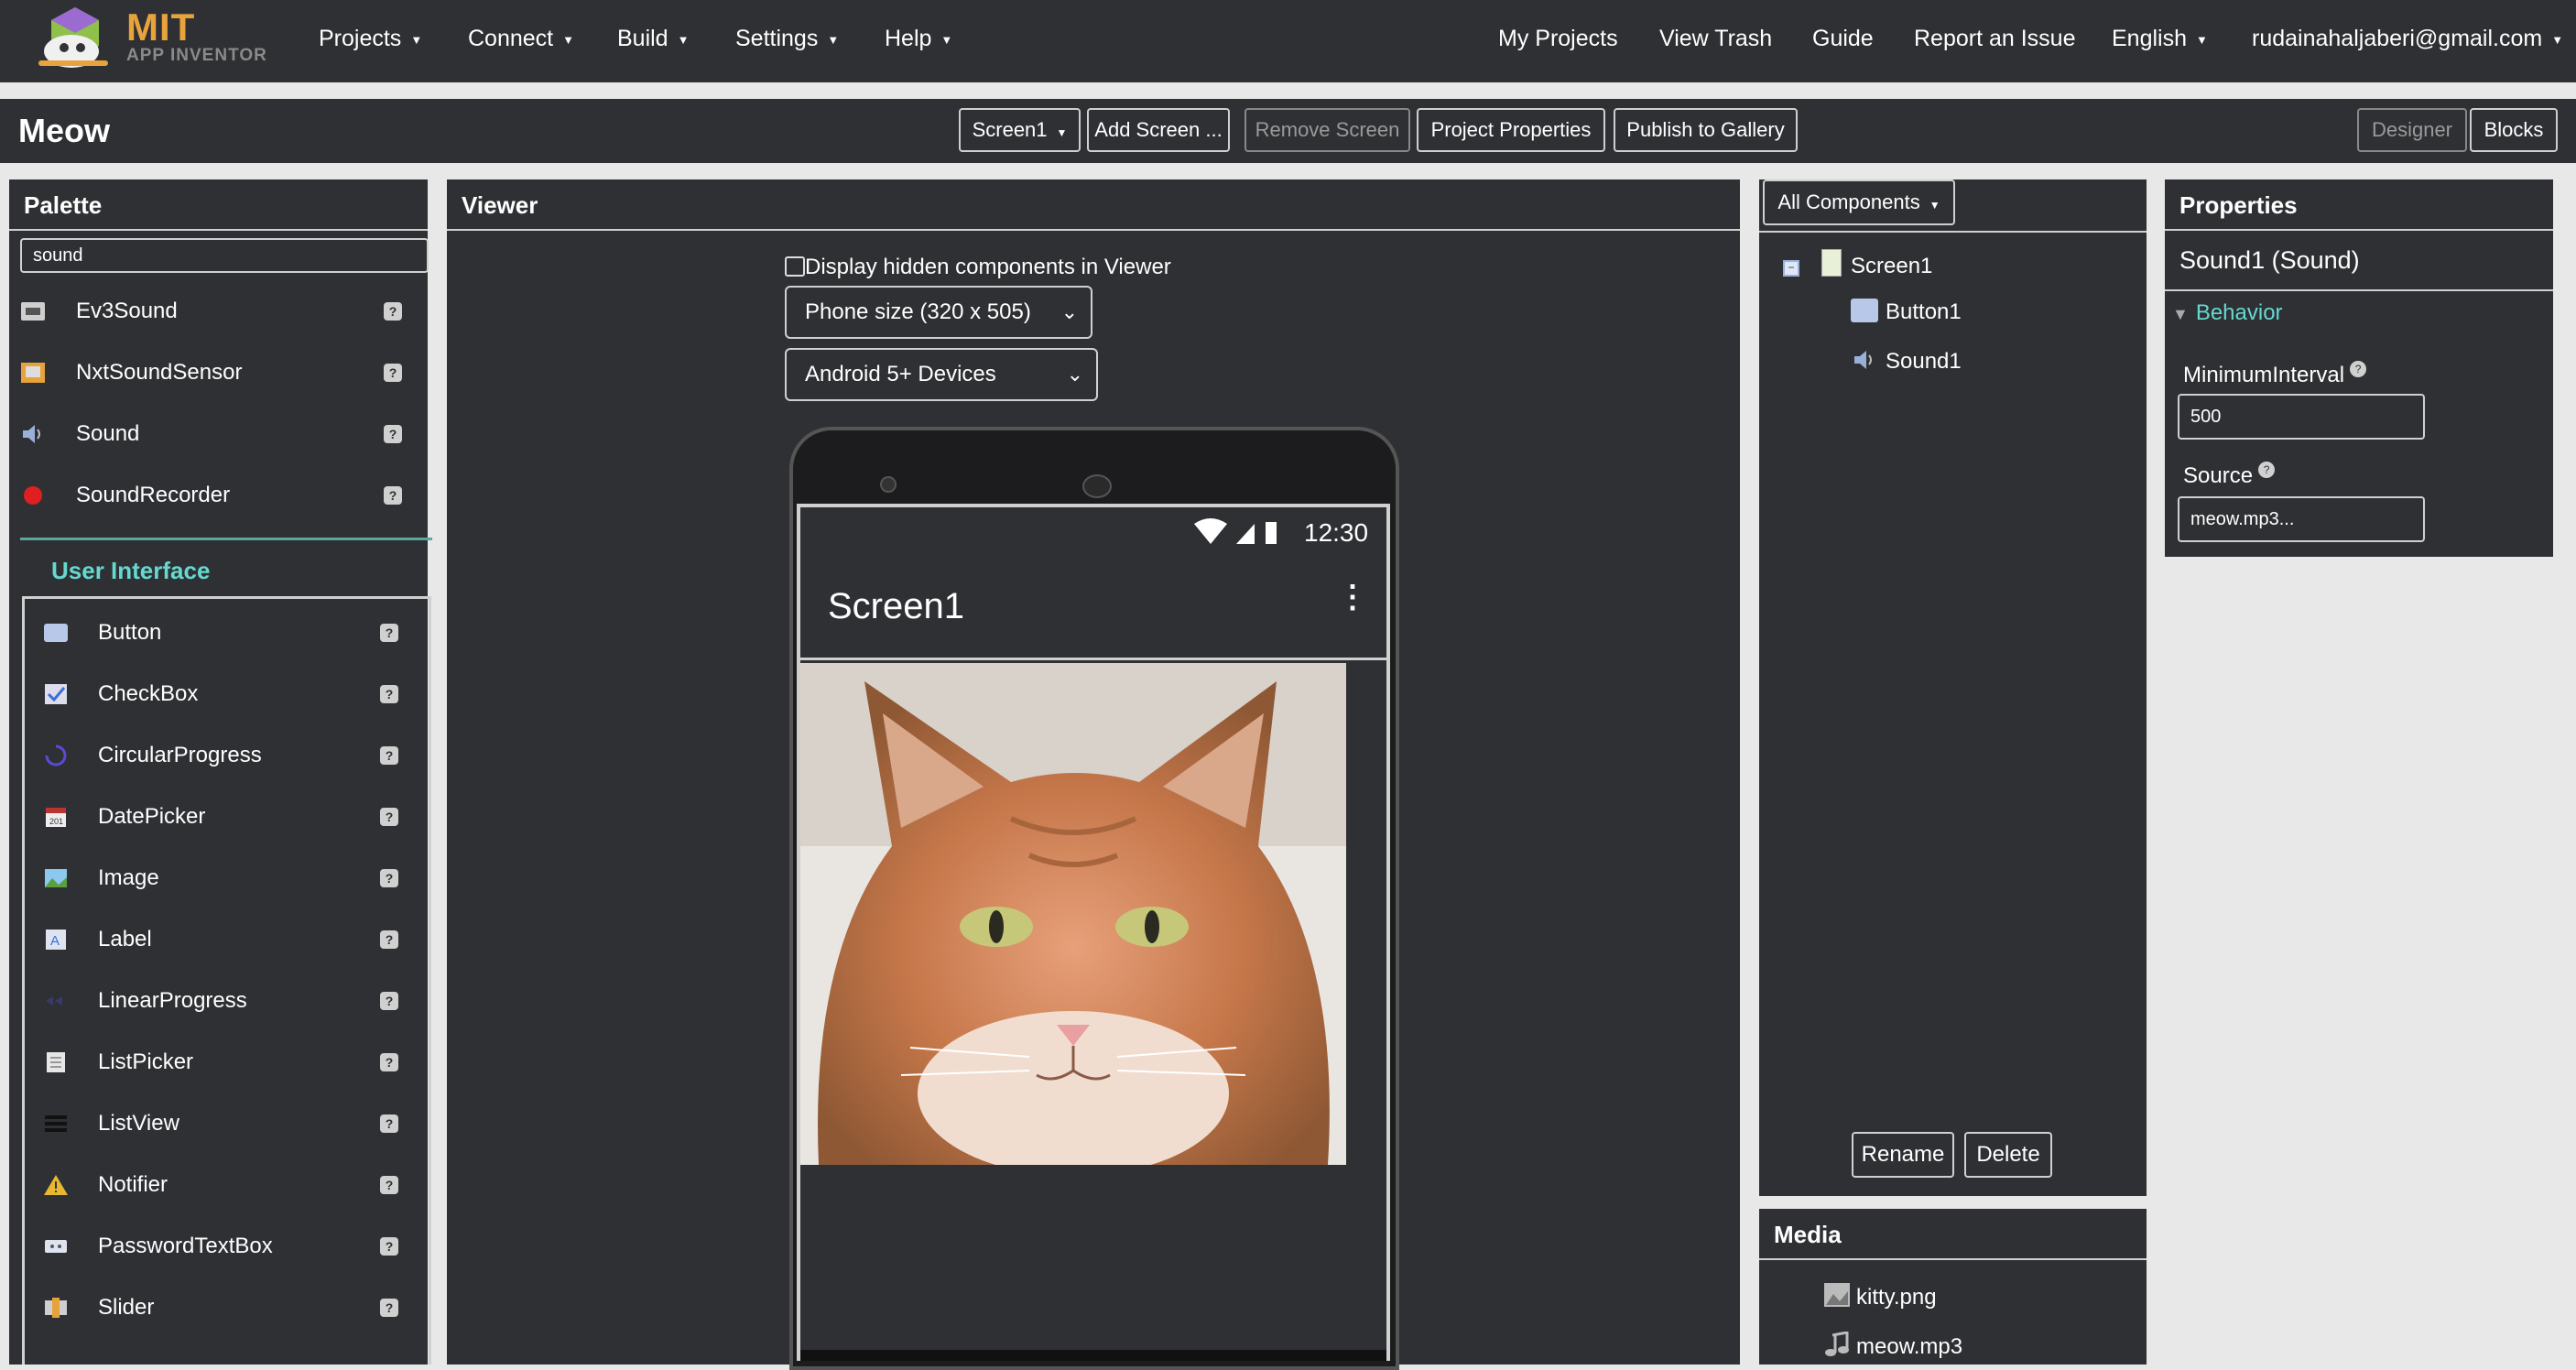 The width and height of the screenshot is (2576, 1370). Describe the element at coordinates (56, 756) in the screenshot. I see `circular-progress-icon` at that location.